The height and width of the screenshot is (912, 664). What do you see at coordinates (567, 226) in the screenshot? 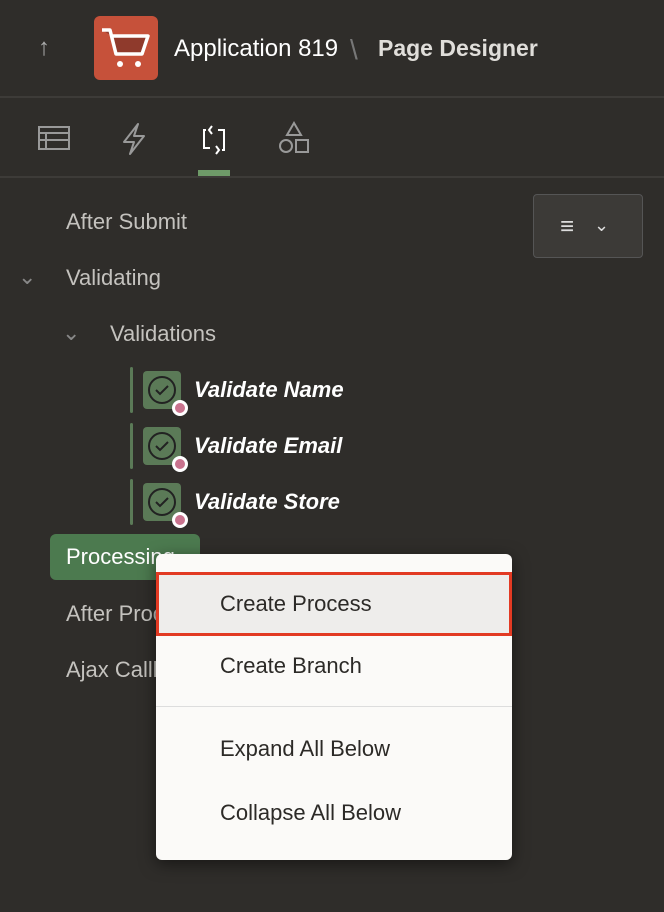
I see `hamburger-icon: ≡` at bounding box center [567, 226].